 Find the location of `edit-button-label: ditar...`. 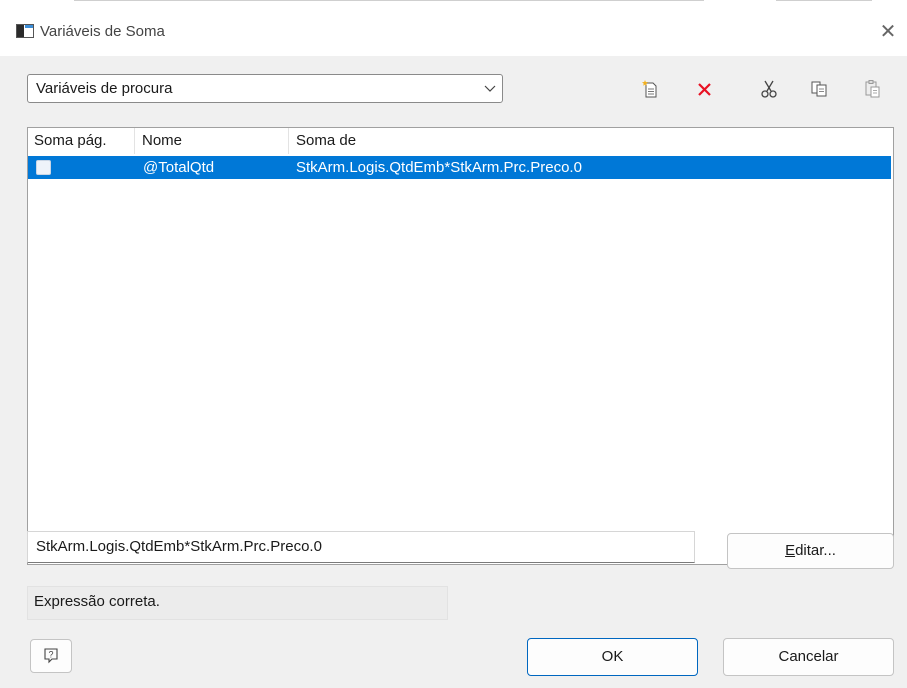

edit-button-label: ditar... is located at coordinates (815, 550).